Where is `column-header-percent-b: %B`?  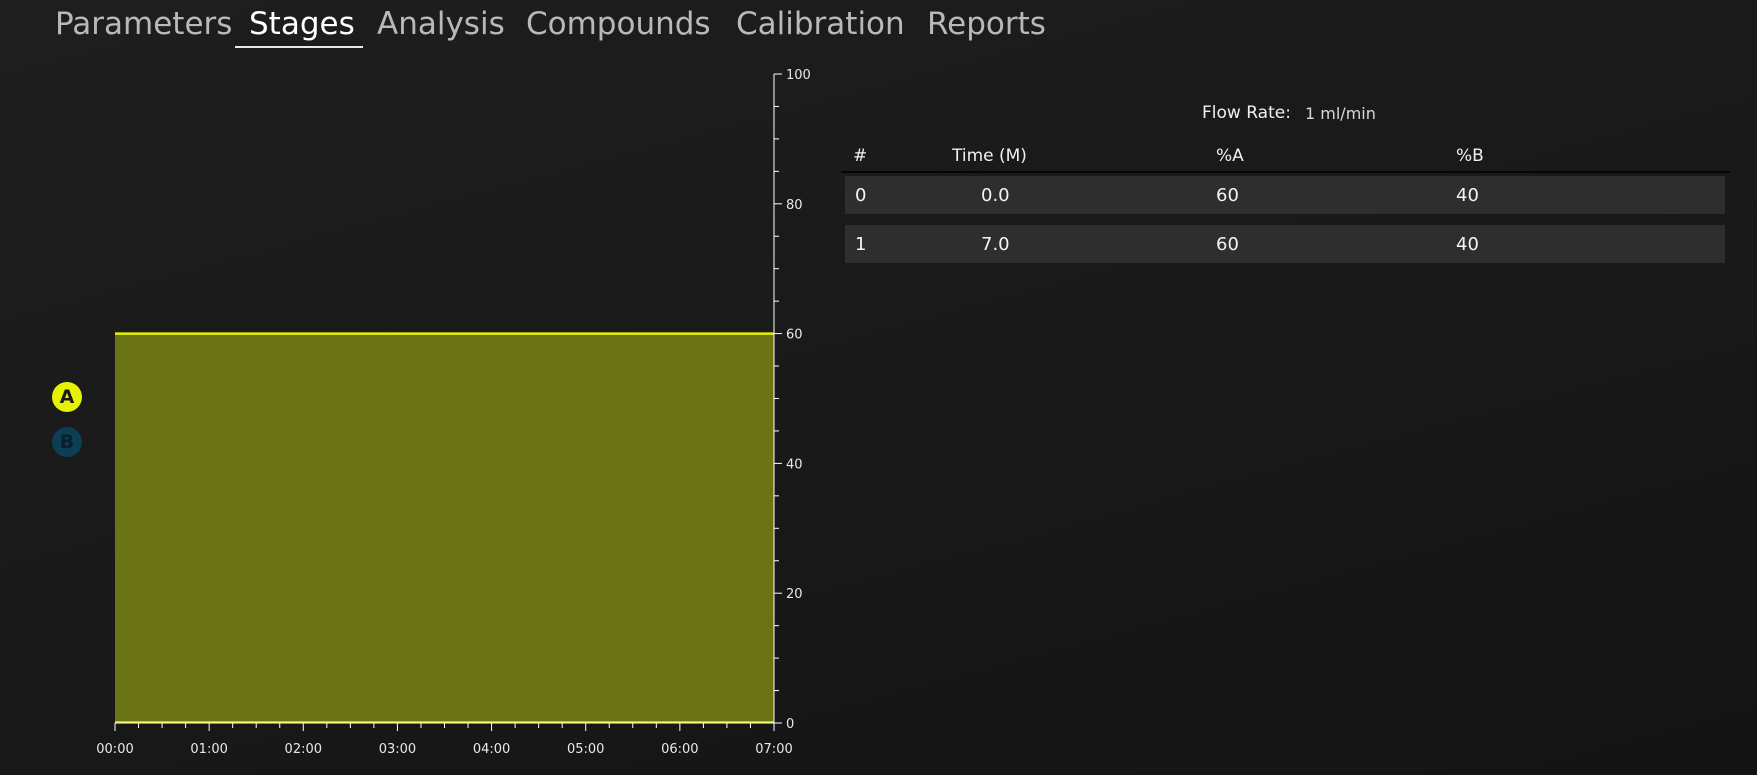
column-header-percent-b: %B is located at coordinates (1470, 156).